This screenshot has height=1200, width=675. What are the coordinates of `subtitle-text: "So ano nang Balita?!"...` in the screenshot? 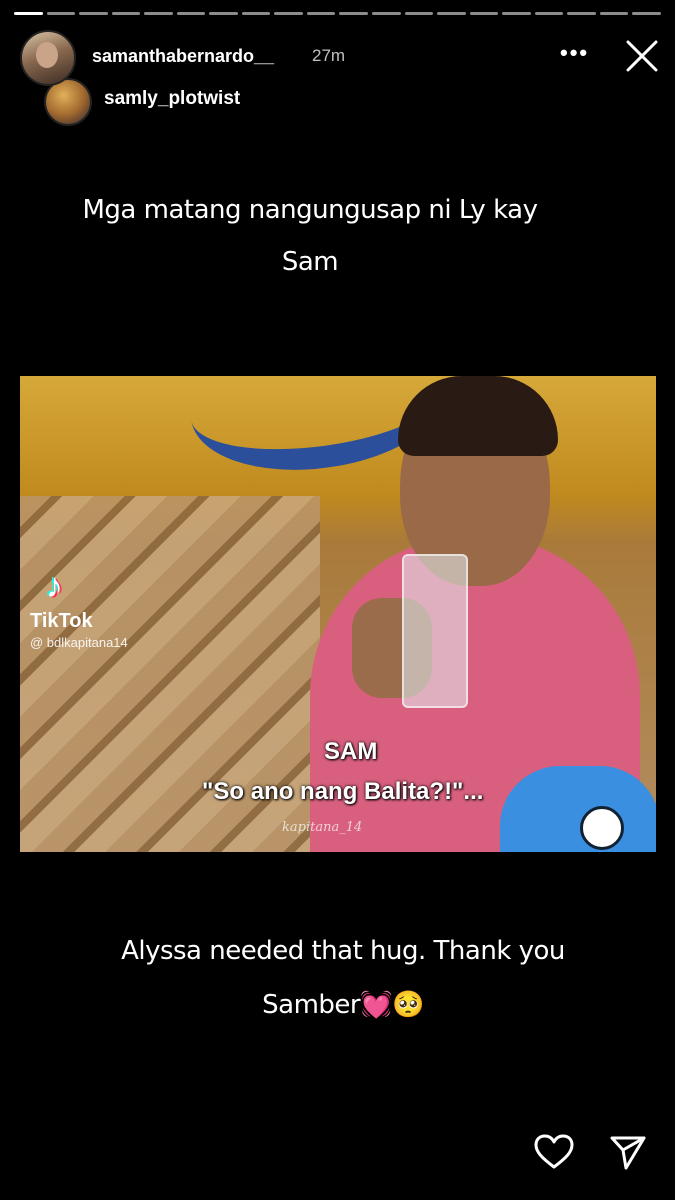 It's located at (343, 791).